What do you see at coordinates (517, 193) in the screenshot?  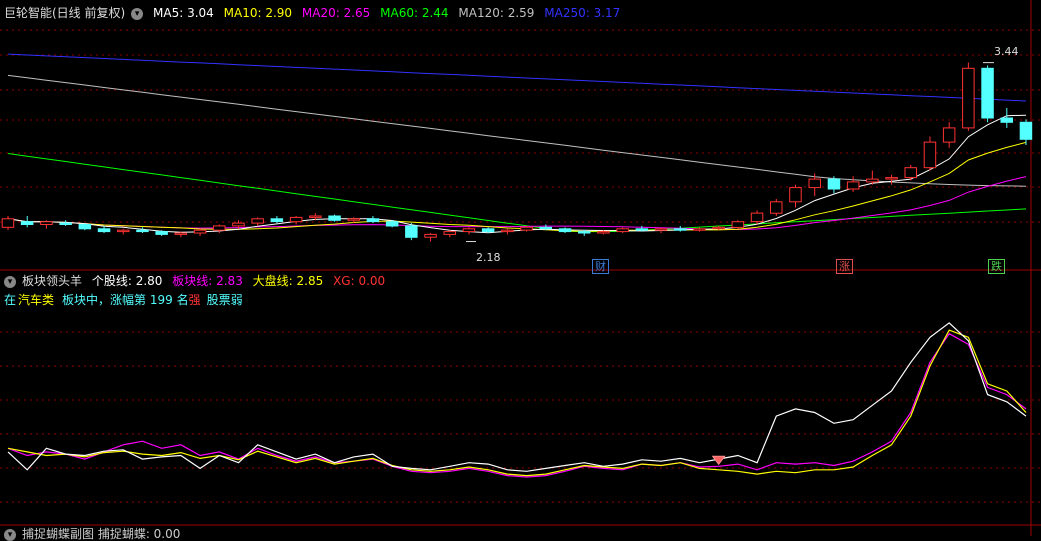 I see `ma60-line` at bounding box center [517, 193].